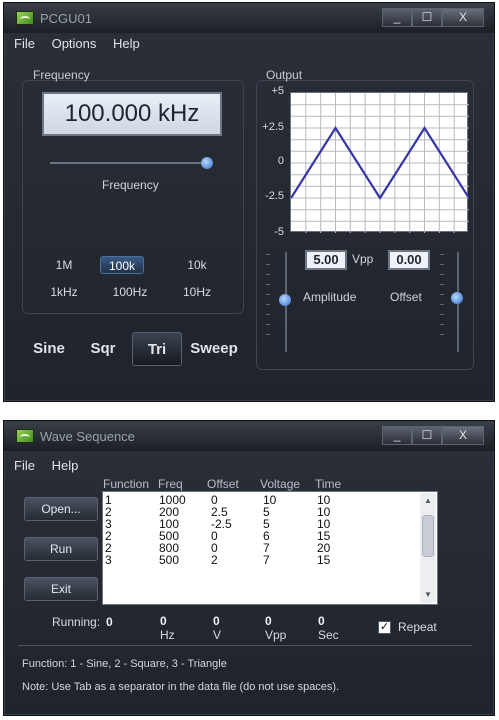 The width and height of the screenshot is (499, 720). I want to click on repeat-label: Repeat, so click(417, 627).